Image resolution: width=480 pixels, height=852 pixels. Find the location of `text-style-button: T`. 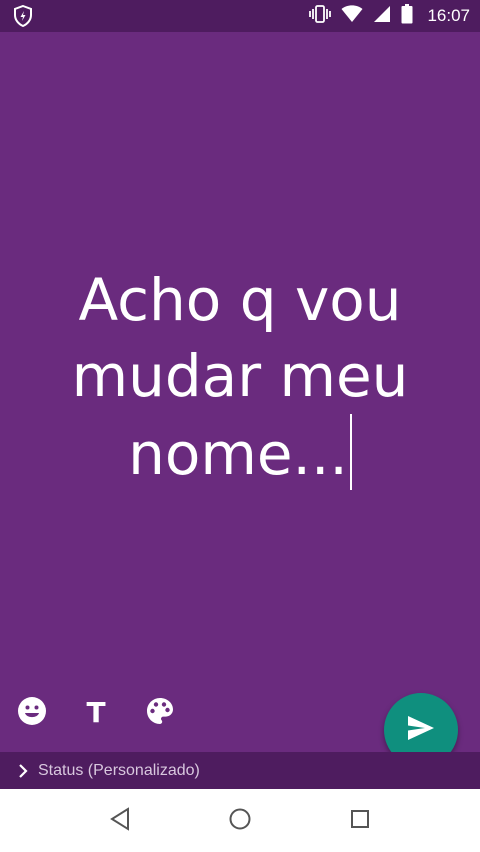

text-style-button: T is located at coordinates (96, 713).